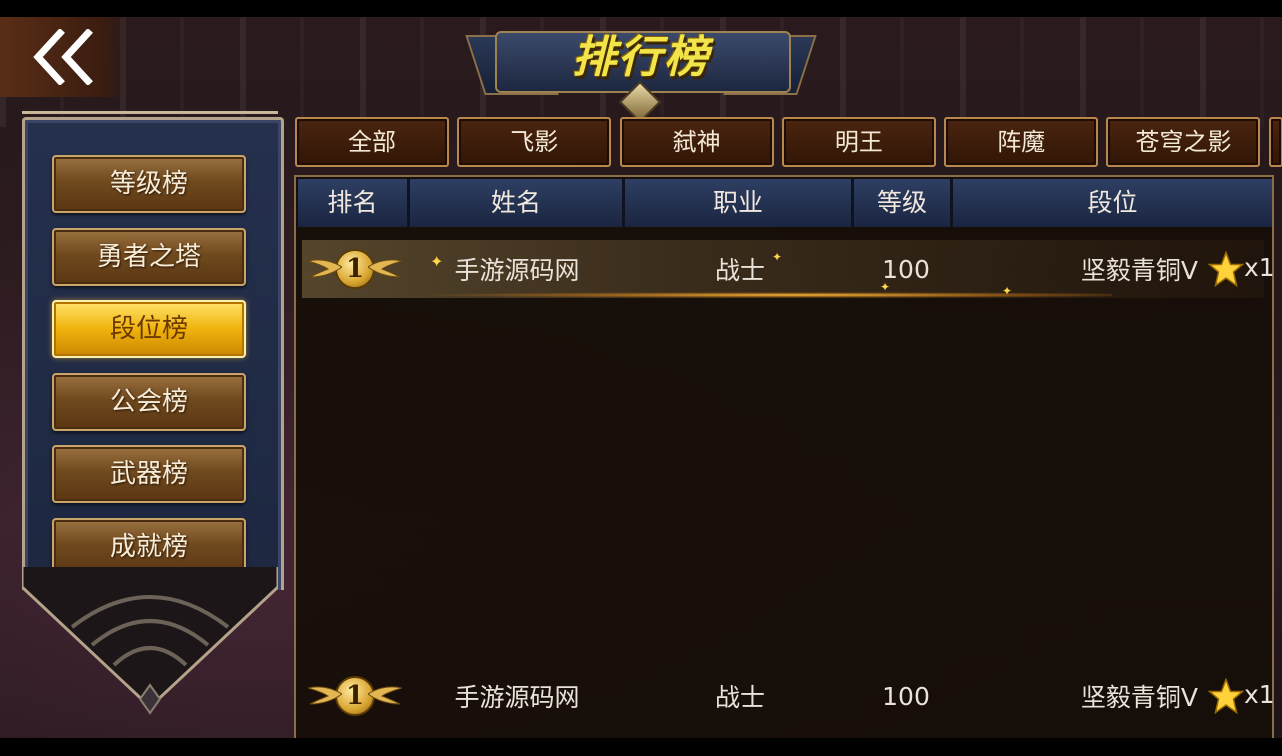  Describe the element at coordinates (150, 127) in the screenshot. I see `sidebar-top-trim` at that location.